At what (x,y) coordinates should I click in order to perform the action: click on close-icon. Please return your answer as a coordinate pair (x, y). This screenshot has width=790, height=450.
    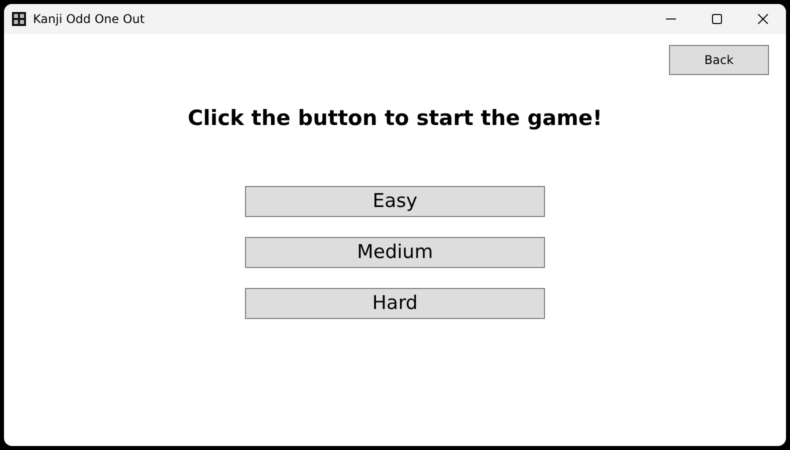
    Looking at the image, I should click on (763, 19).